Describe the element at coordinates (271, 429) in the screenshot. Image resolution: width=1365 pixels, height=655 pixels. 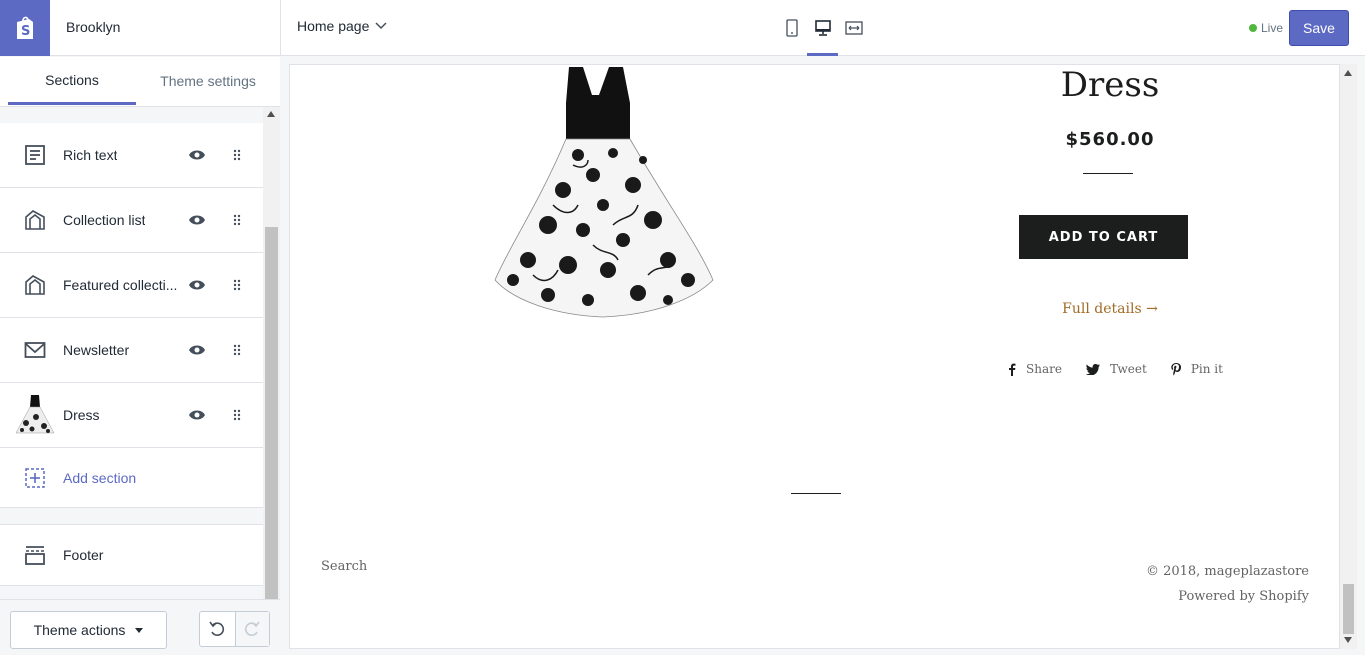
I see `sidebar-scroll-thumb` at that location.